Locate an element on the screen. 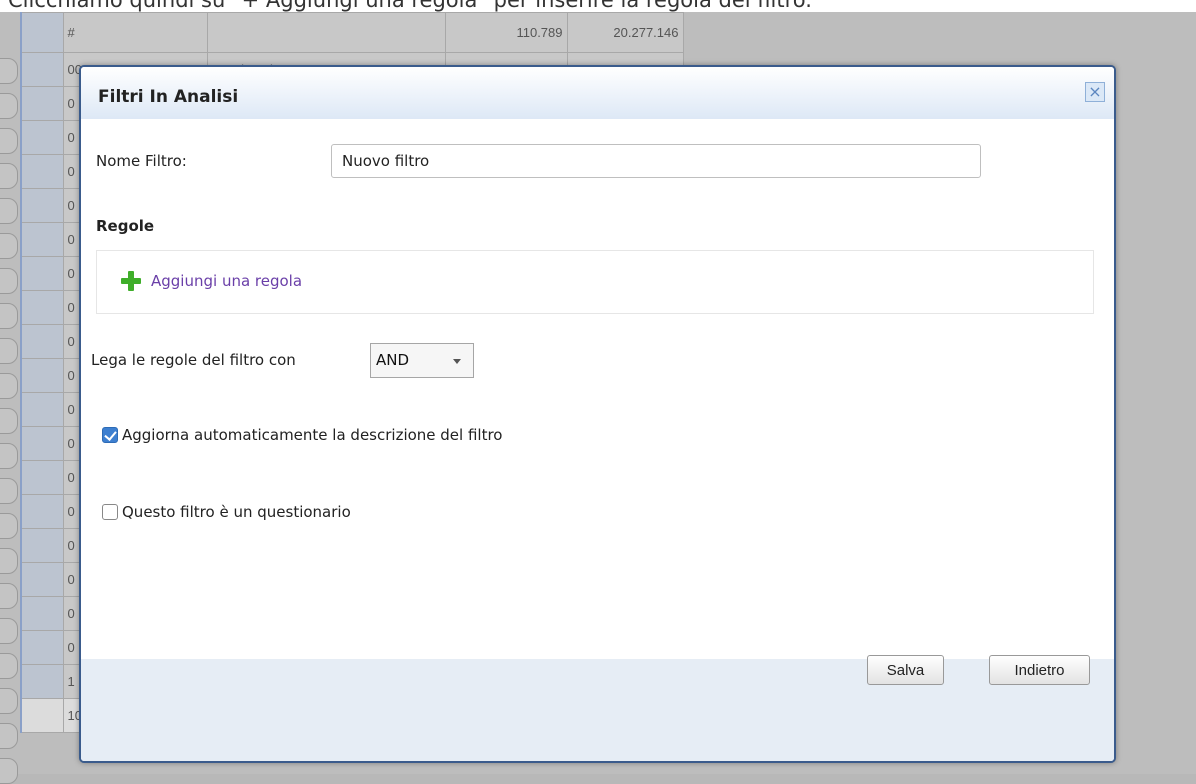  close-button: × is located at coordinates (1095, 92).